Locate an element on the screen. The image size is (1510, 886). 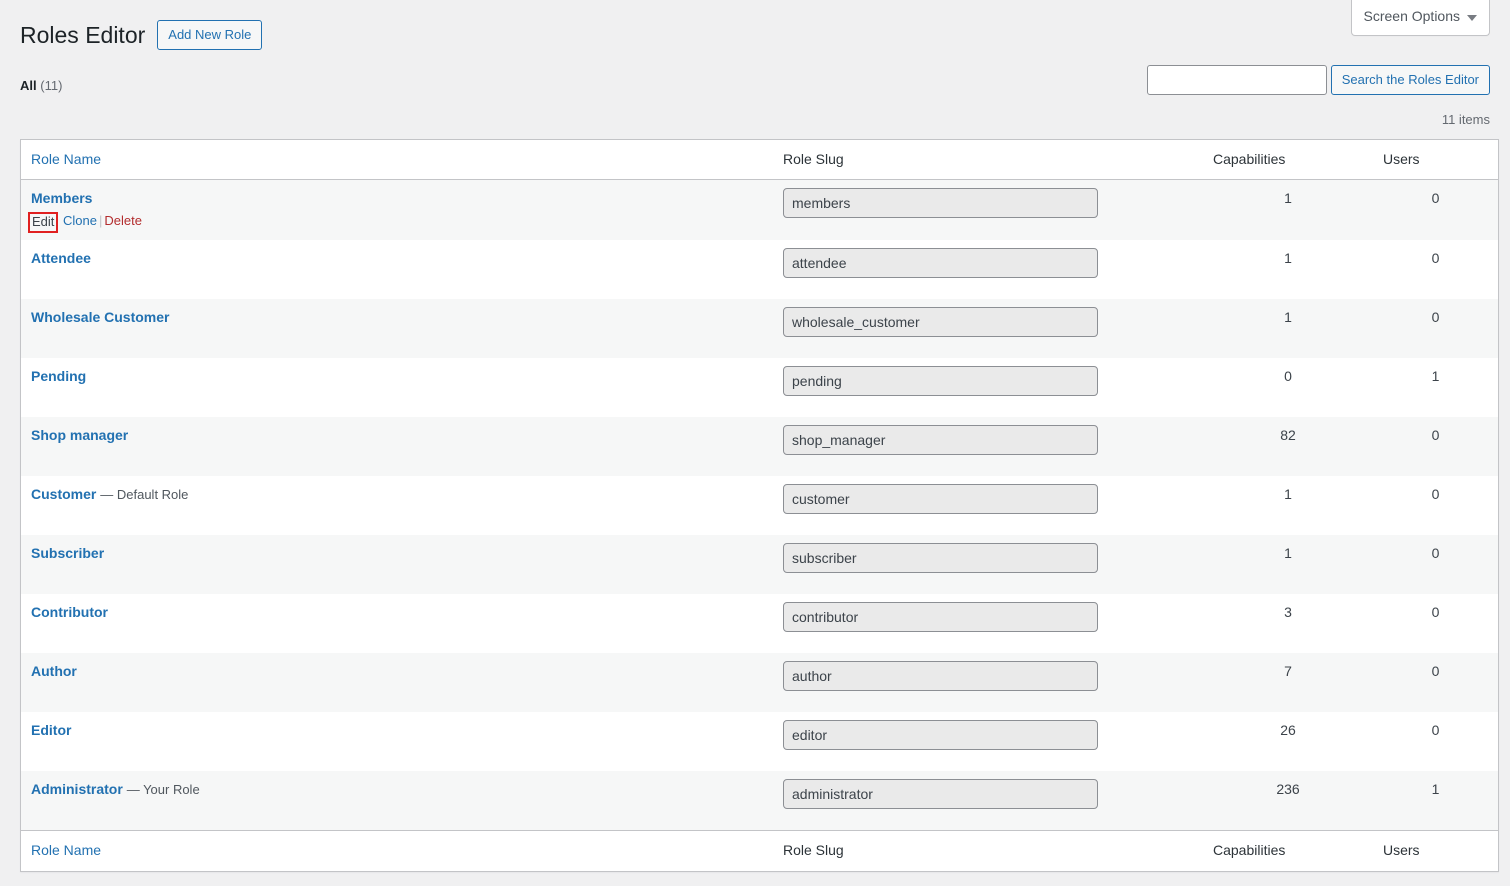
cell-role-name: Attendee is located at coordinates (397, 269).